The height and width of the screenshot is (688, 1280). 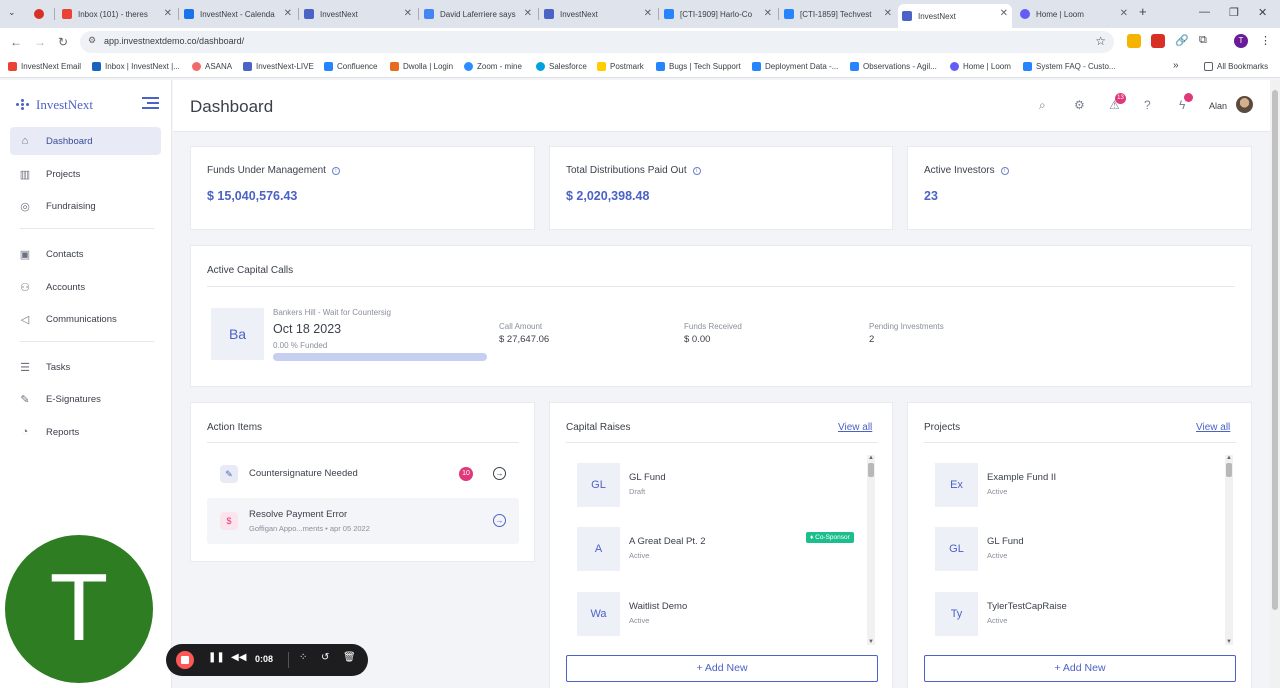 I want to click on bookmark-item: Home | Loom, so click(x=980, y=66).